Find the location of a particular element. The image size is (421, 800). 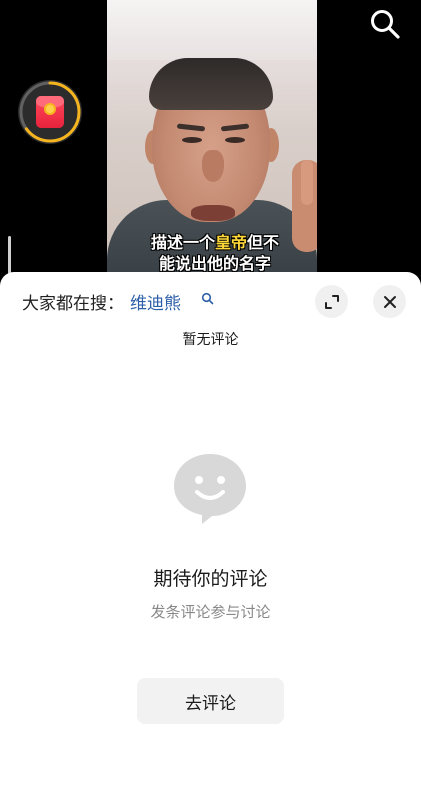

comment-count-label: 暂无评论 is located at coordinates (210, 340).